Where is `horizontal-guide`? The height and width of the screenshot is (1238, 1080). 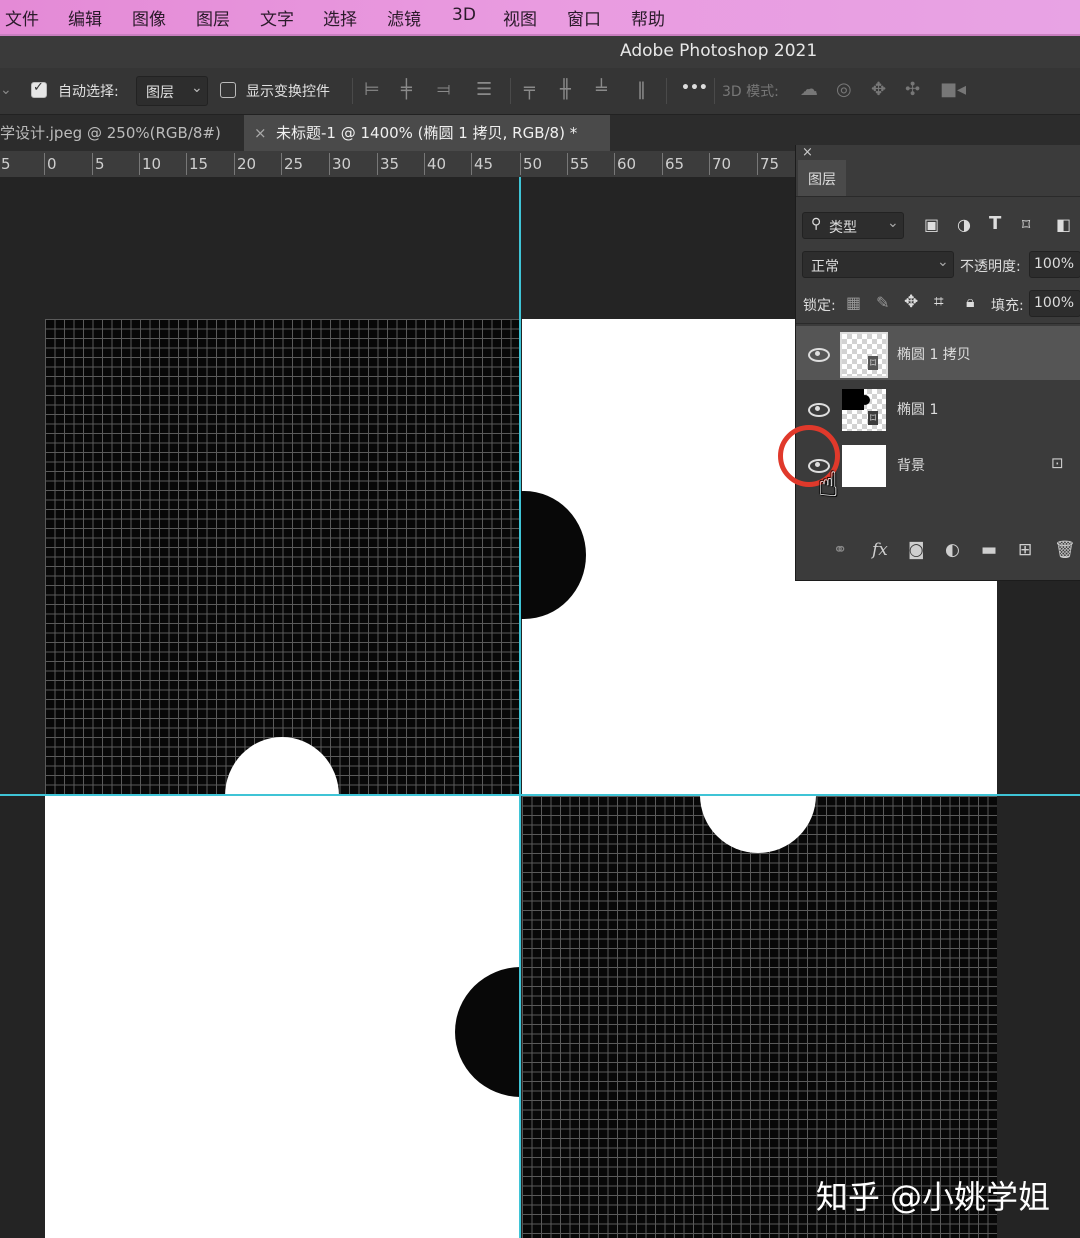
horizontal-guide is located at coordinates (540, 795).